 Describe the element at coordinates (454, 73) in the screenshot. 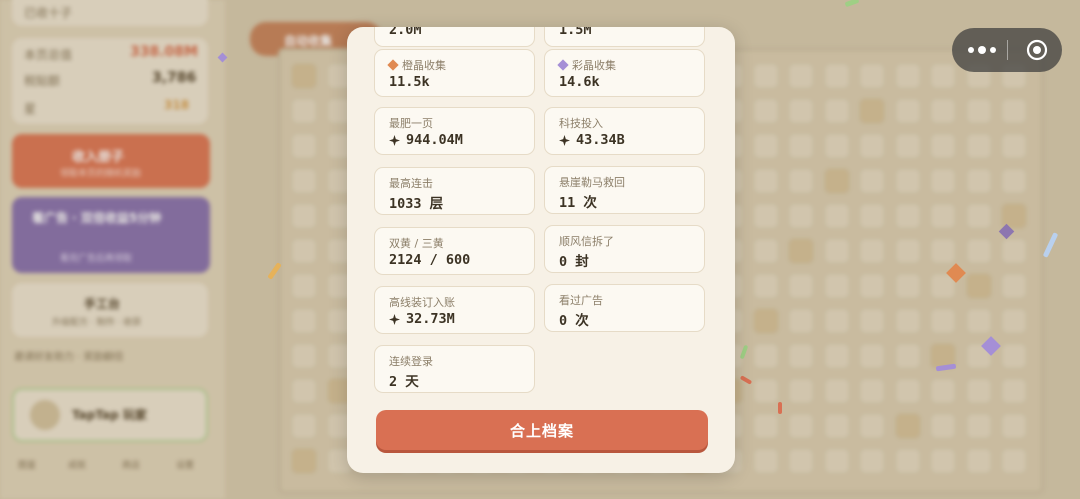

I see `stat-card-orange-crystal: 橙晶收集 11.5k` at that location.